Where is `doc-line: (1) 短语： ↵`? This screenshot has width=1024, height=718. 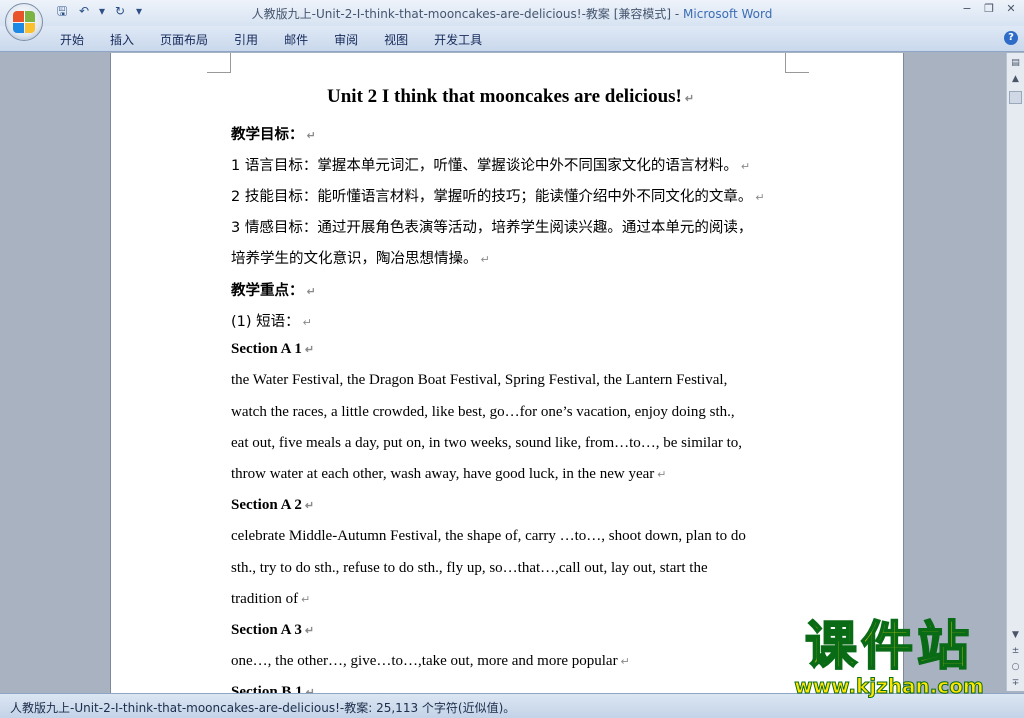
doc-line: (1) 短语： ↵ is located at coordinates (271, 322).